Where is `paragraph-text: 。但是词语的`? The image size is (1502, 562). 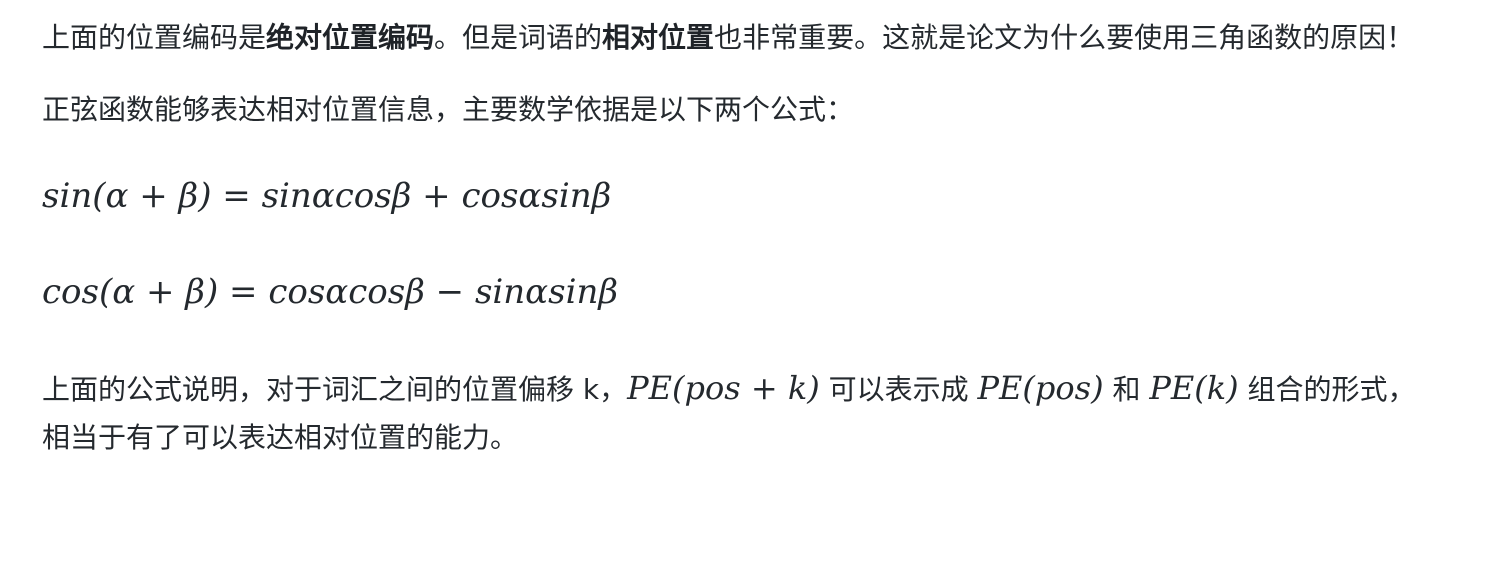 paragraph-text: 。但是词语的 is located at coordinates (518, 37).